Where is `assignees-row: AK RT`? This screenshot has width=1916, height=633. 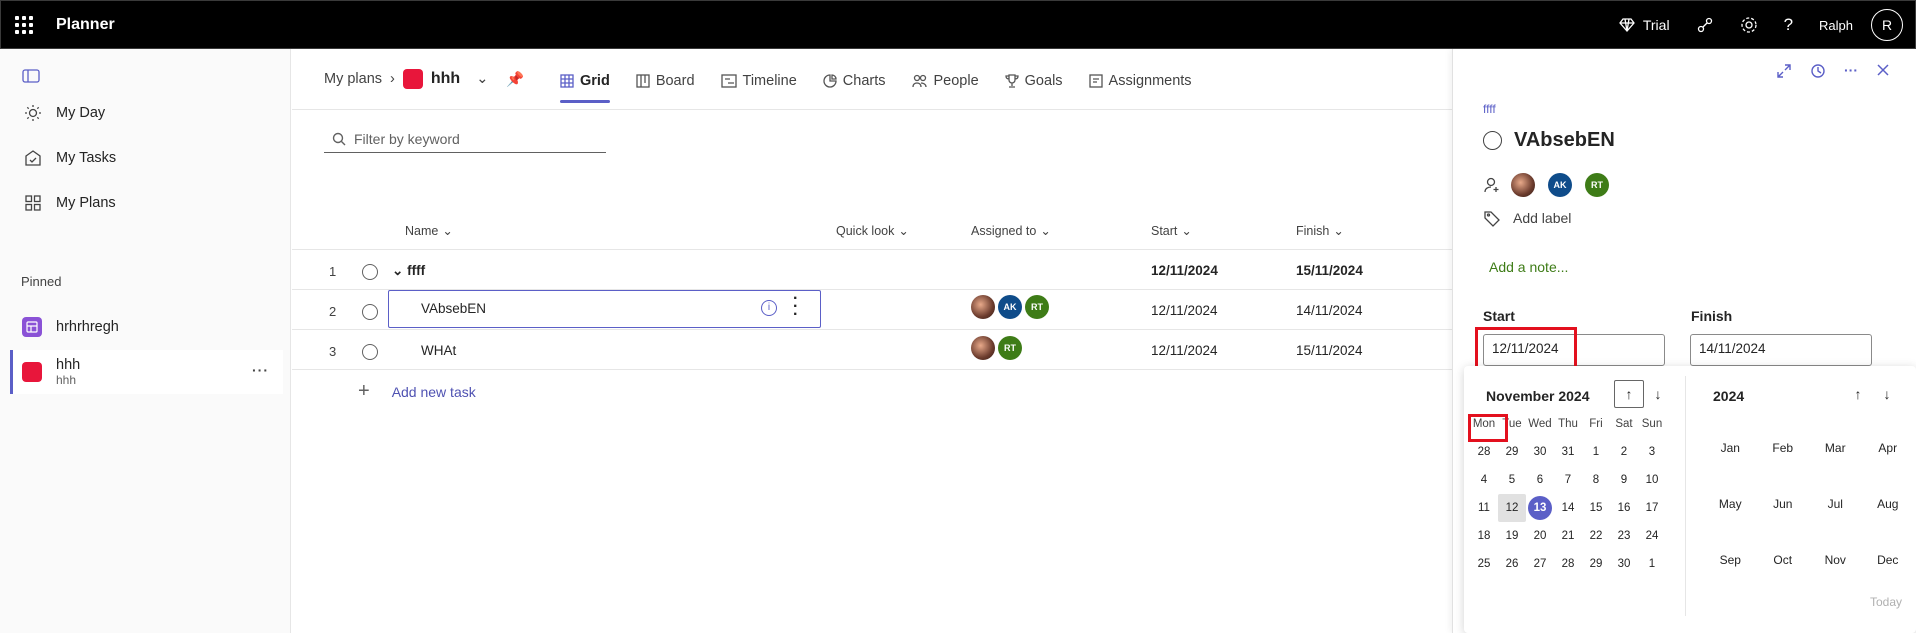
assignees-row: AK RT is located at coordinates (1547, 185).